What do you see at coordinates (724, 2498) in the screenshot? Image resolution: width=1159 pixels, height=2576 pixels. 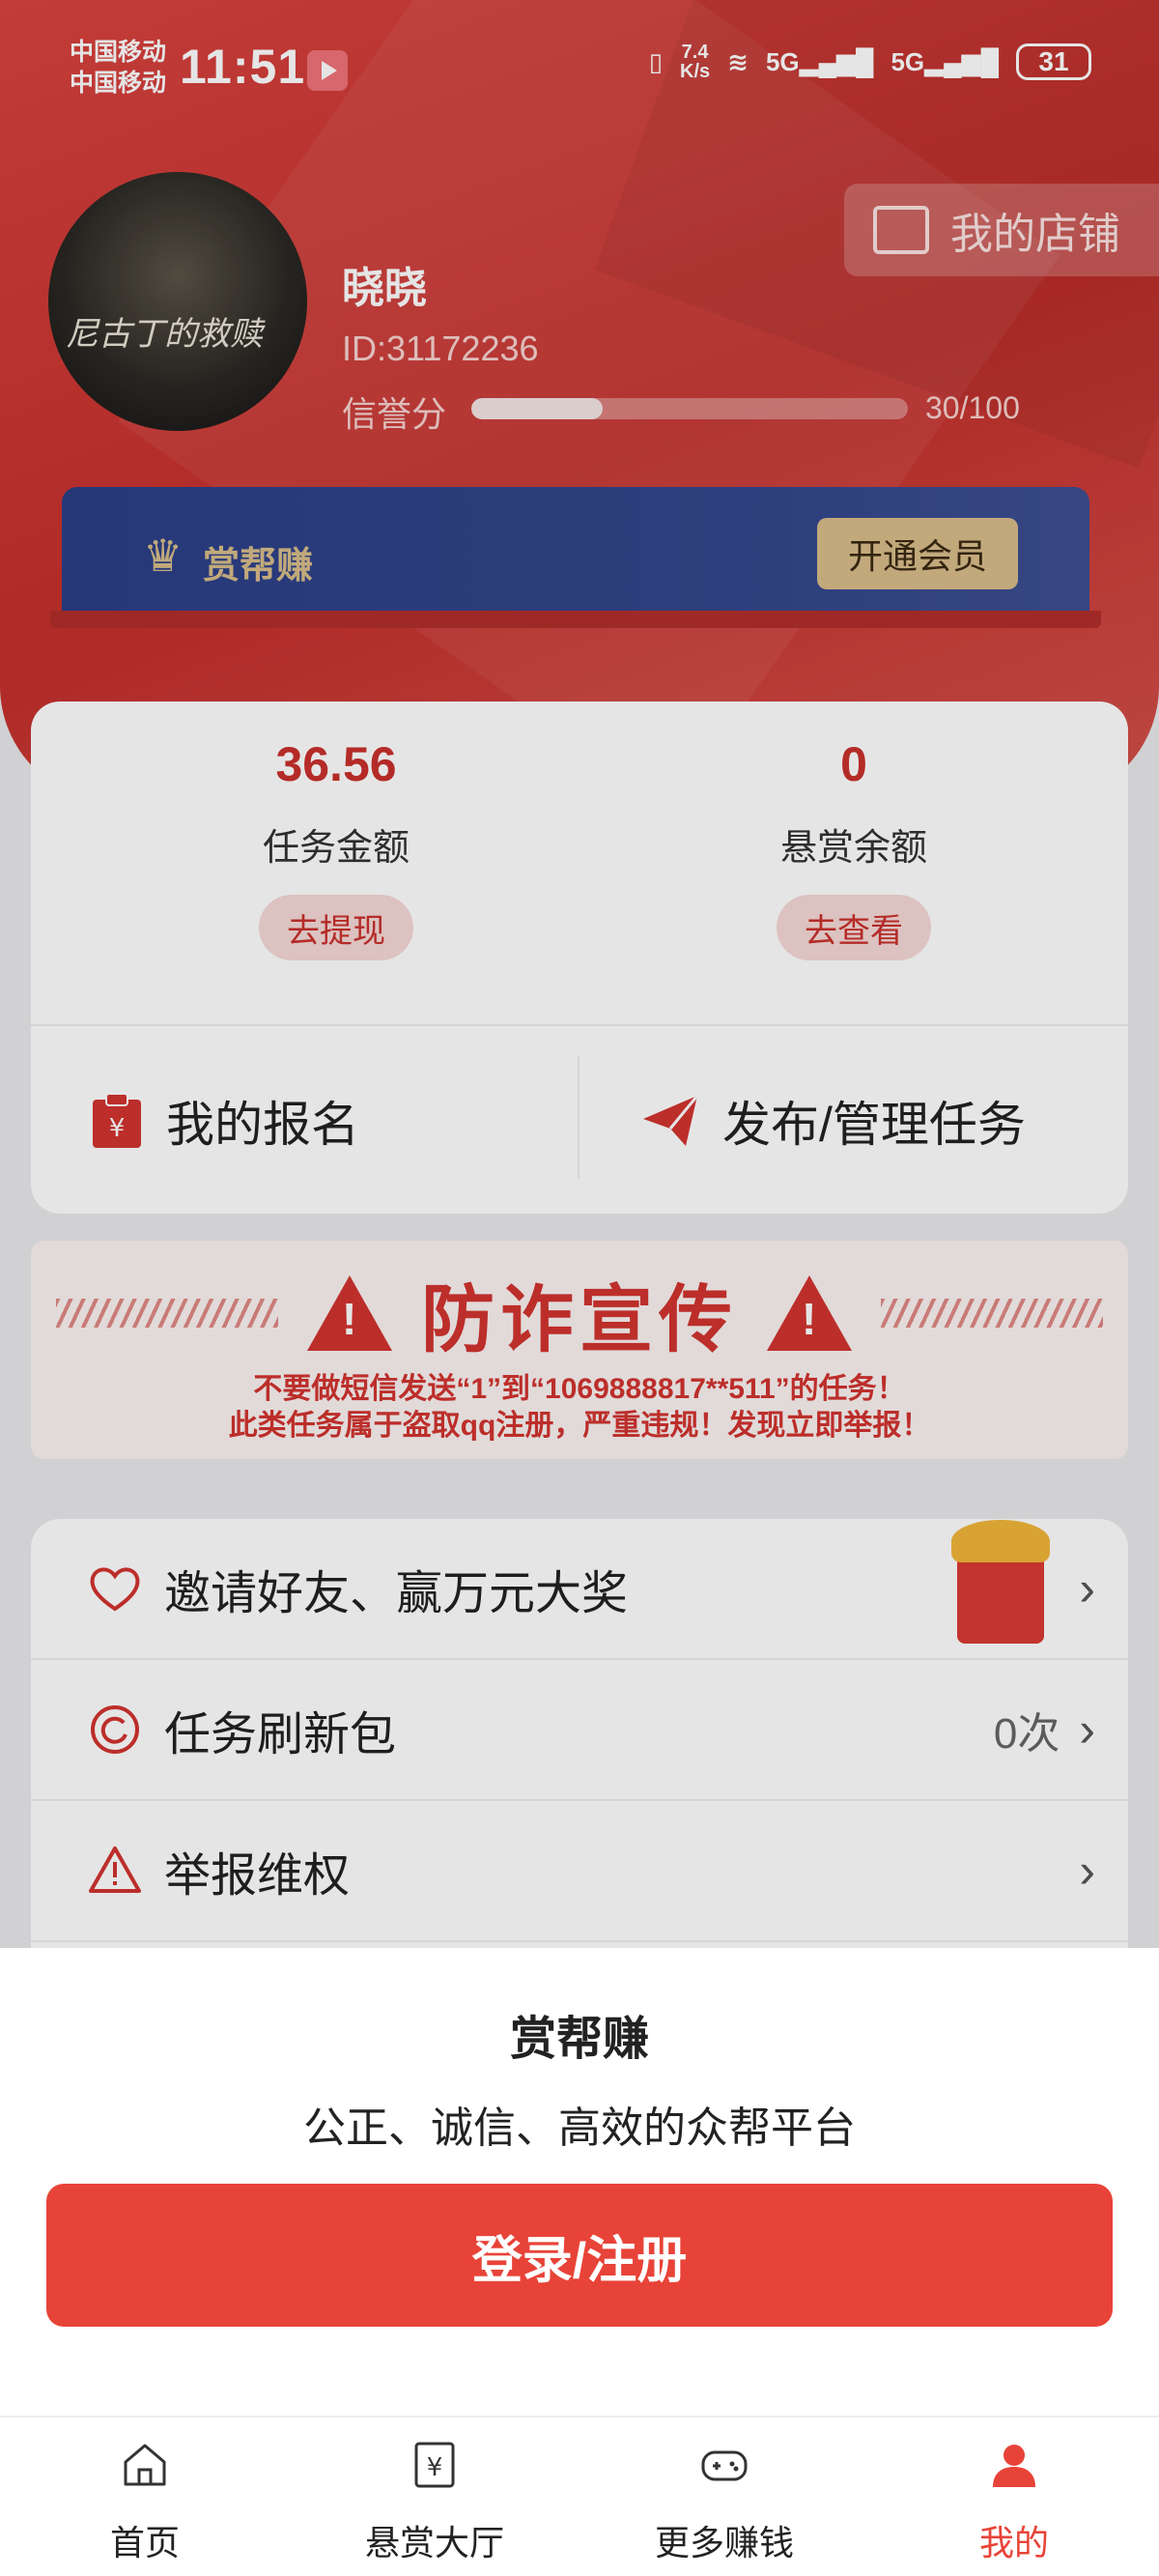 I see `tab-more-earning: 更多赚钱` at bounding box center [724, 2498].